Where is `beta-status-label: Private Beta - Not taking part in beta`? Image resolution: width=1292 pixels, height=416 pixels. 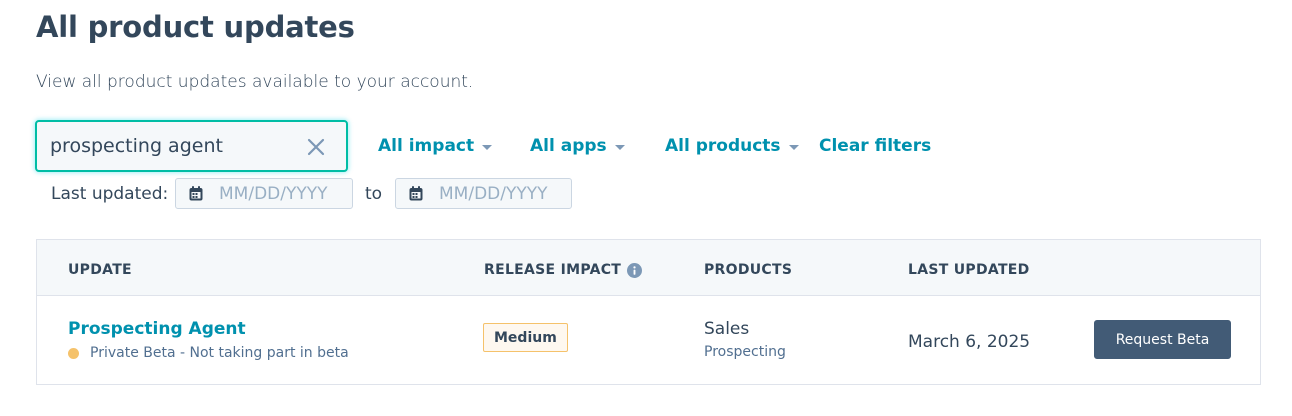
beta-status-label: Private Beta - Not taking part in beta is located at coordinates (219, 353).